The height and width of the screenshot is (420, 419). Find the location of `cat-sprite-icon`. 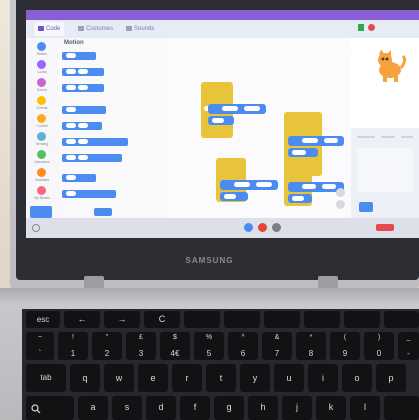

cat-sprite-icon is located at coordinates (392, 66).